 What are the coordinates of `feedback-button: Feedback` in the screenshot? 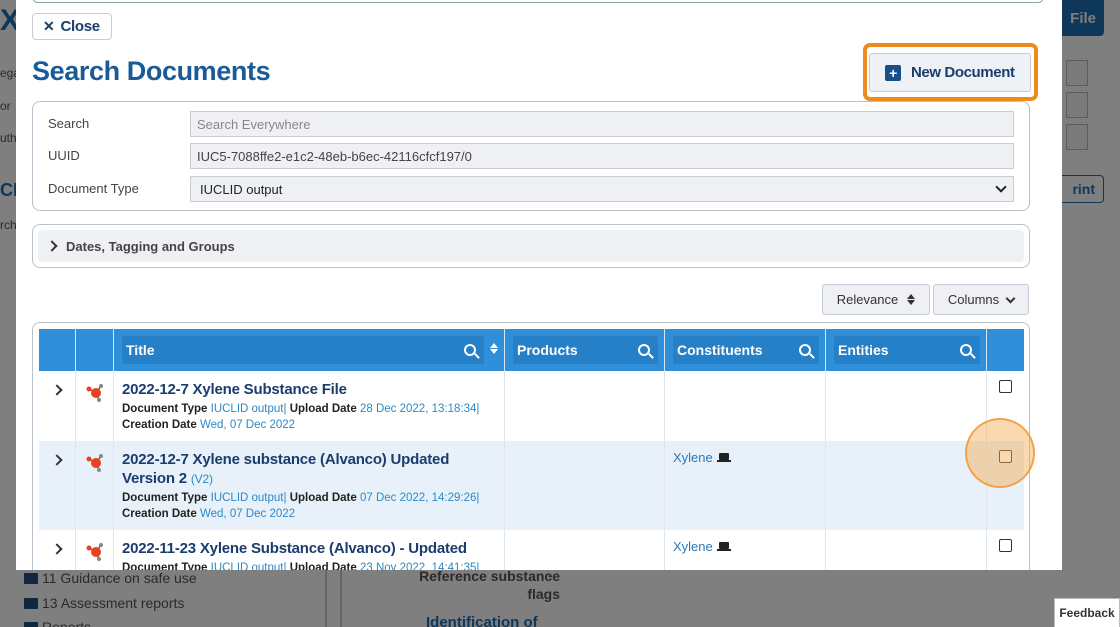 It's located at (1087, 612).